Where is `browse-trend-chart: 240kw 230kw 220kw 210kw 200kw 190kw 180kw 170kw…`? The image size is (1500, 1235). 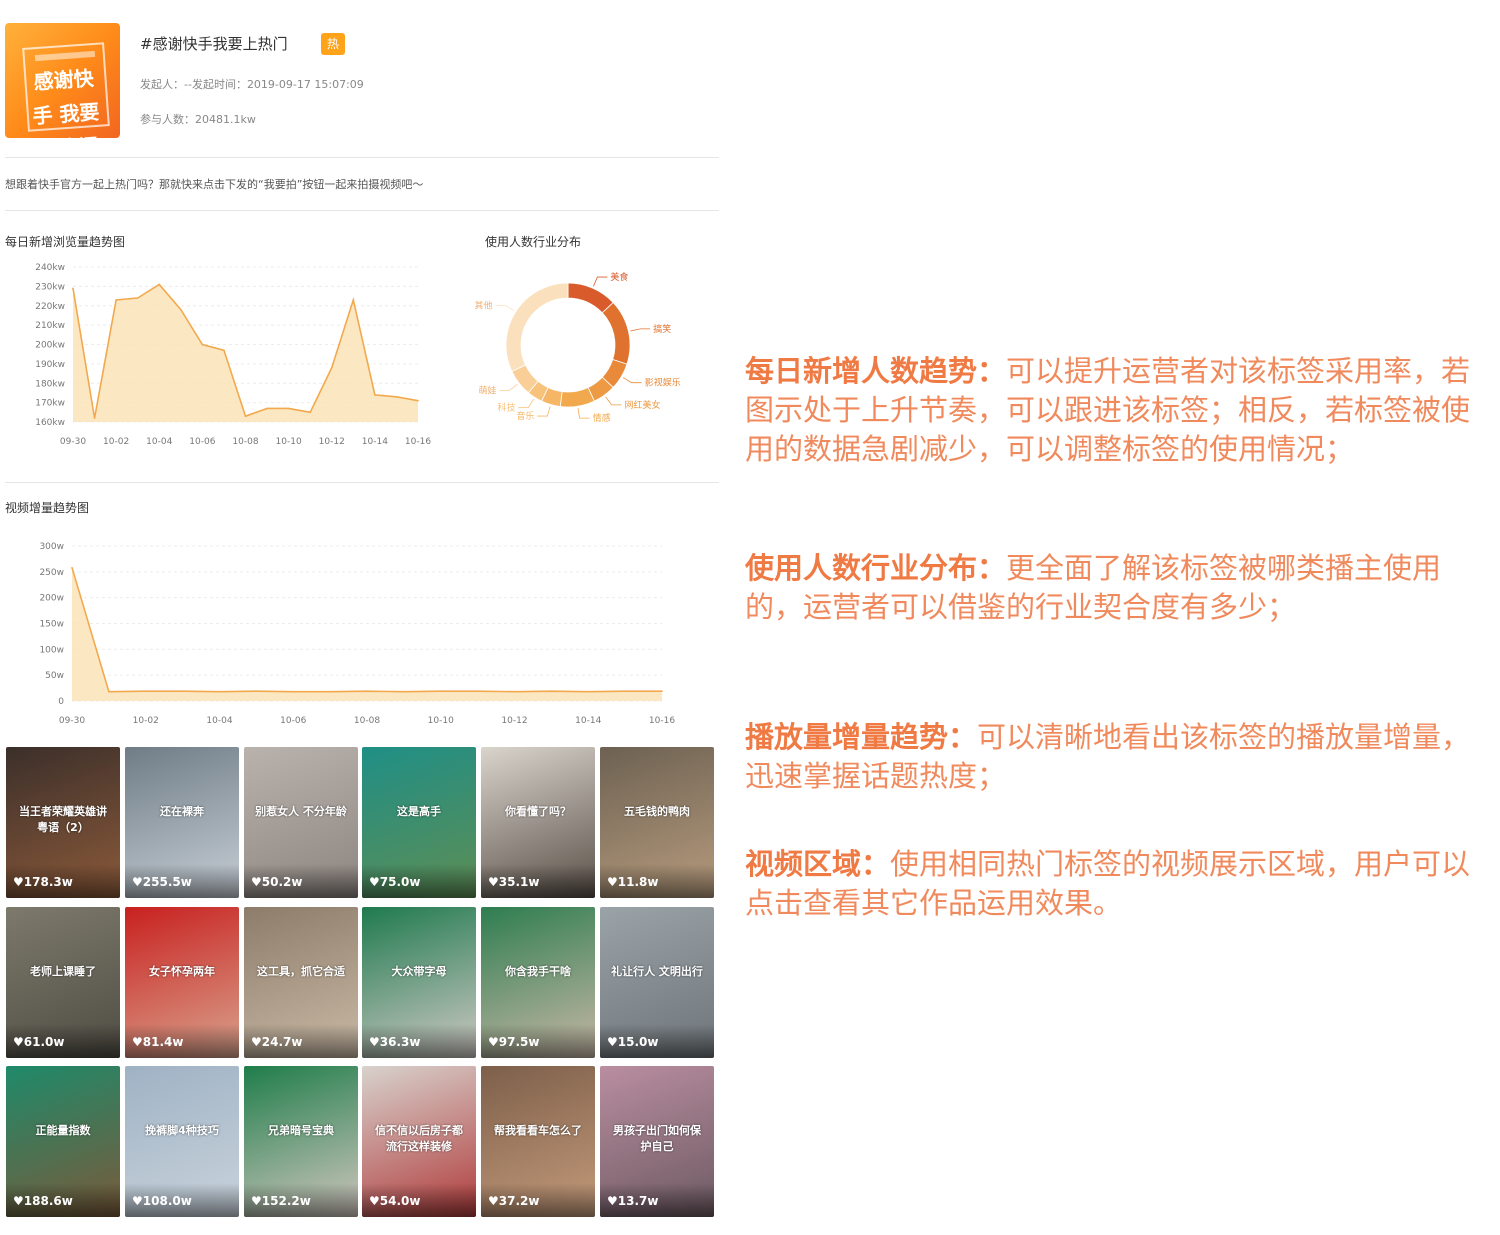
browse-trend-chart: 240kw 230kw 220kw 210kw 200kw 190kw 180kw 170kw… is located at coordinates (233, 355).